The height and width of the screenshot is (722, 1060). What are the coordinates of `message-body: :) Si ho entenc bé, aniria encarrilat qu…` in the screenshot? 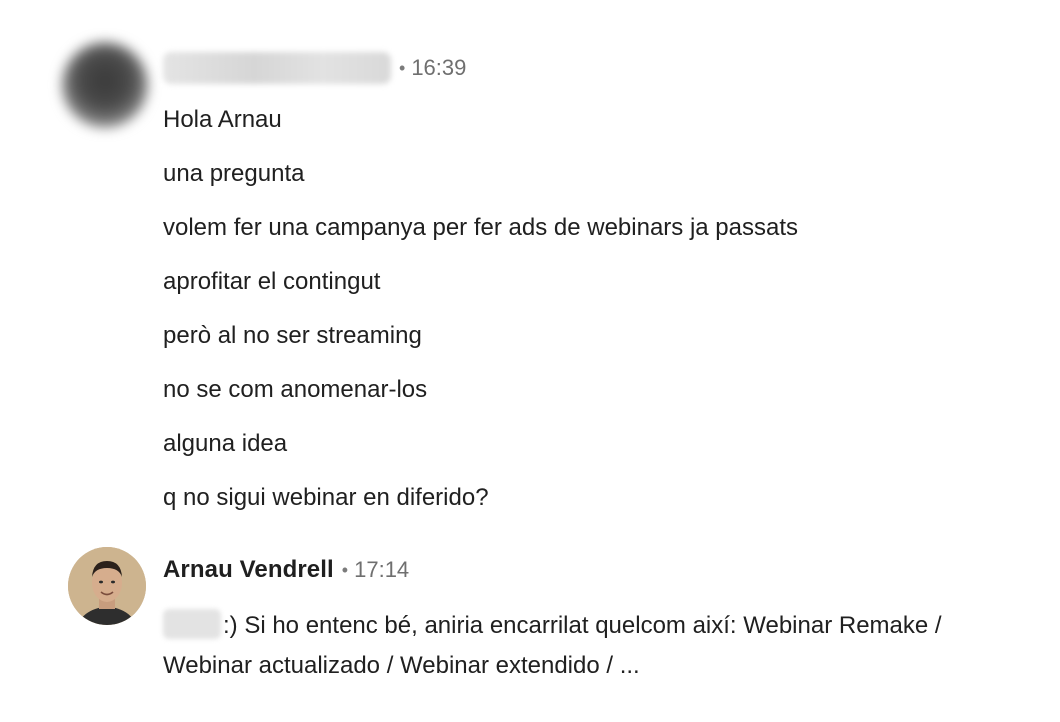 It's located at (578, 646).